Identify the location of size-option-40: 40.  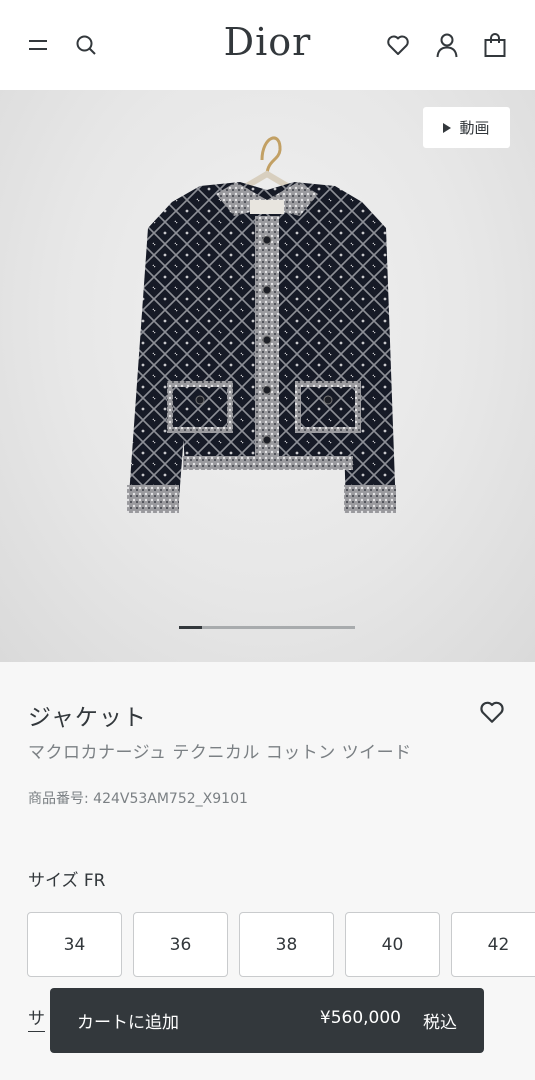
(392, 944).